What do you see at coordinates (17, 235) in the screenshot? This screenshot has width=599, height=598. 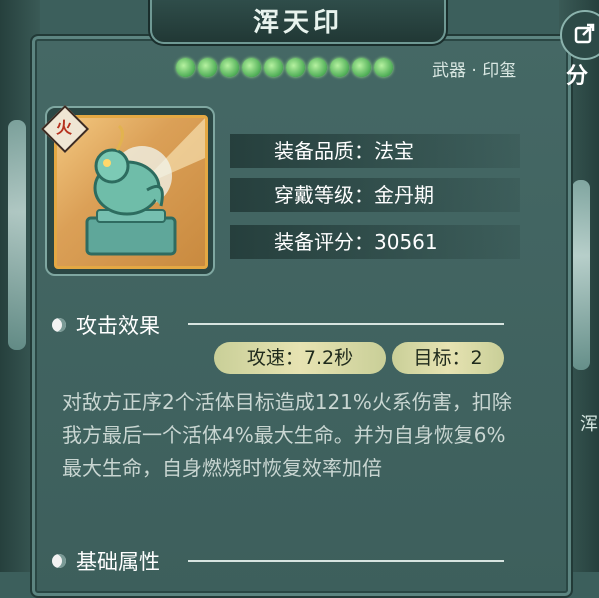 I see `left-tassel` at bounding box center [17, 235].